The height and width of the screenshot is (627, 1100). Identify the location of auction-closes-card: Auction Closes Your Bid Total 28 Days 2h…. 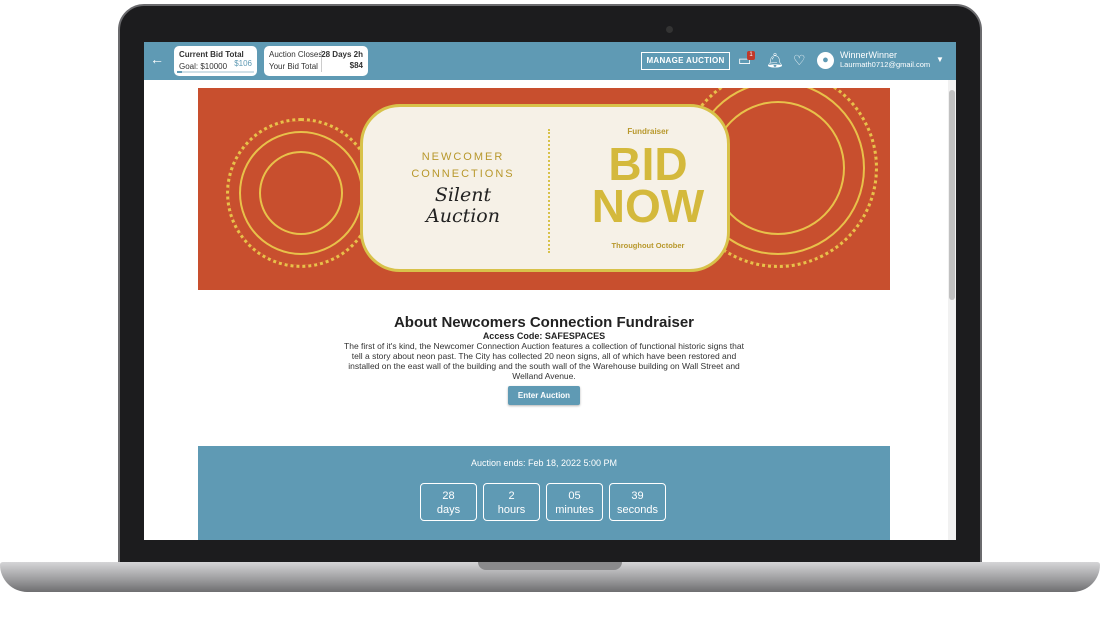
(316, 61).